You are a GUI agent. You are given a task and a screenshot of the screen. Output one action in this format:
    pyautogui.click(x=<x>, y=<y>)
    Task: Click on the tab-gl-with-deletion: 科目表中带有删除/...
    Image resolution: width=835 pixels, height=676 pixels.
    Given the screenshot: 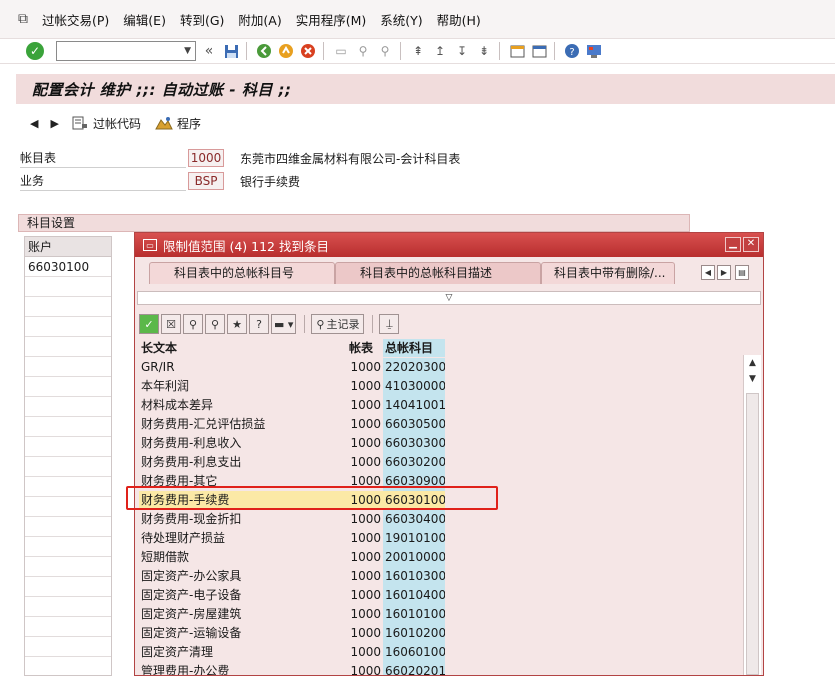 What is the action you would take?
    pyautogui.click(x=608, y=273)
    